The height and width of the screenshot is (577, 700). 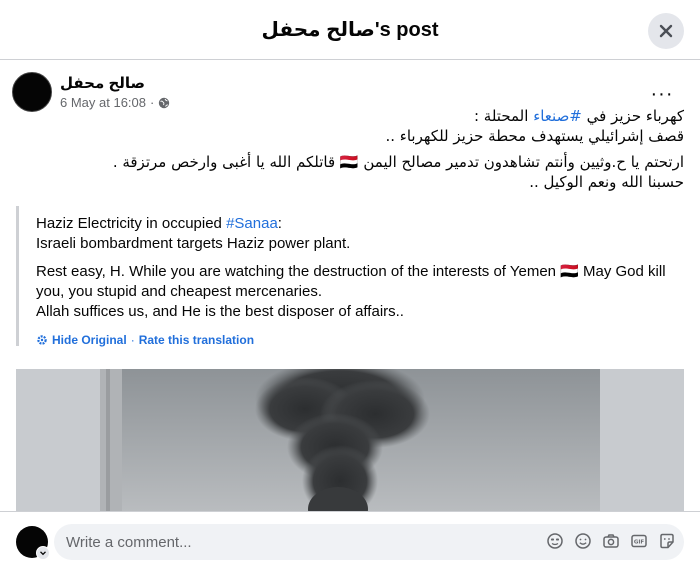 I want to click on avatar-sticker-button, so click(x=555, y=541).